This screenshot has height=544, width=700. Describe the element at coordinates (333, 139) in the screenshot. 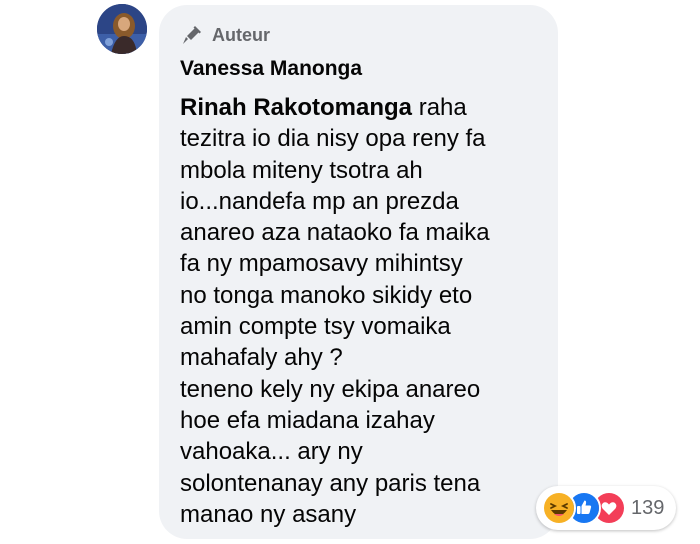

I see `comment-line: tezitra io dia nisy opa reny fa` at that location.